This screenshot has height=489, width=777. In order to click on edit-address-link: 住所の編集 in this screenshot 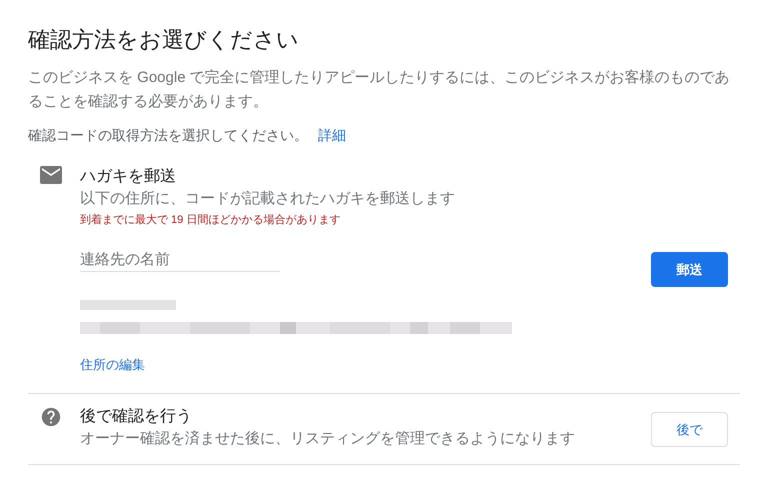, I will do `click(112, 365)`.